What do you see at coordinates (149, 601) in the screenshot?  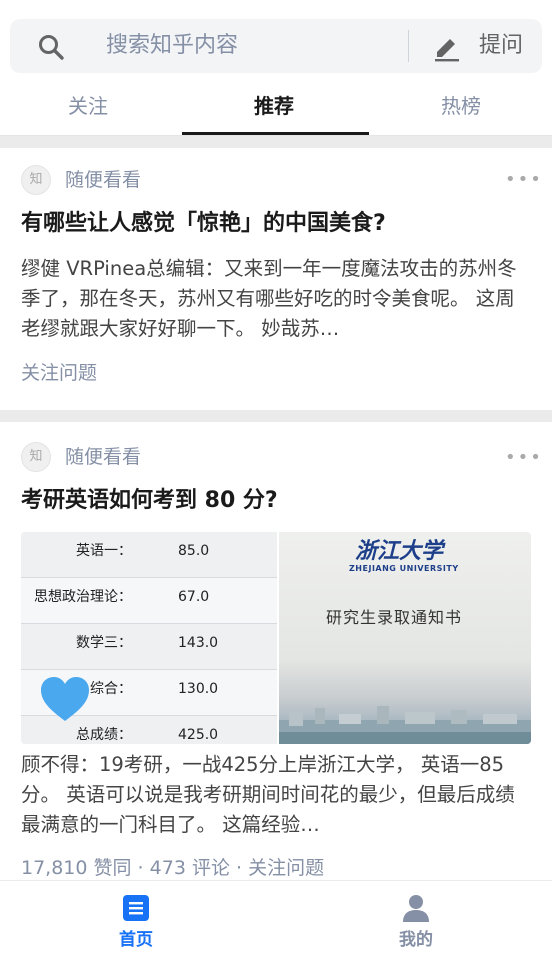 I see `score-row: 思想政治理论： 67.0` at bounding box center [149, 601].